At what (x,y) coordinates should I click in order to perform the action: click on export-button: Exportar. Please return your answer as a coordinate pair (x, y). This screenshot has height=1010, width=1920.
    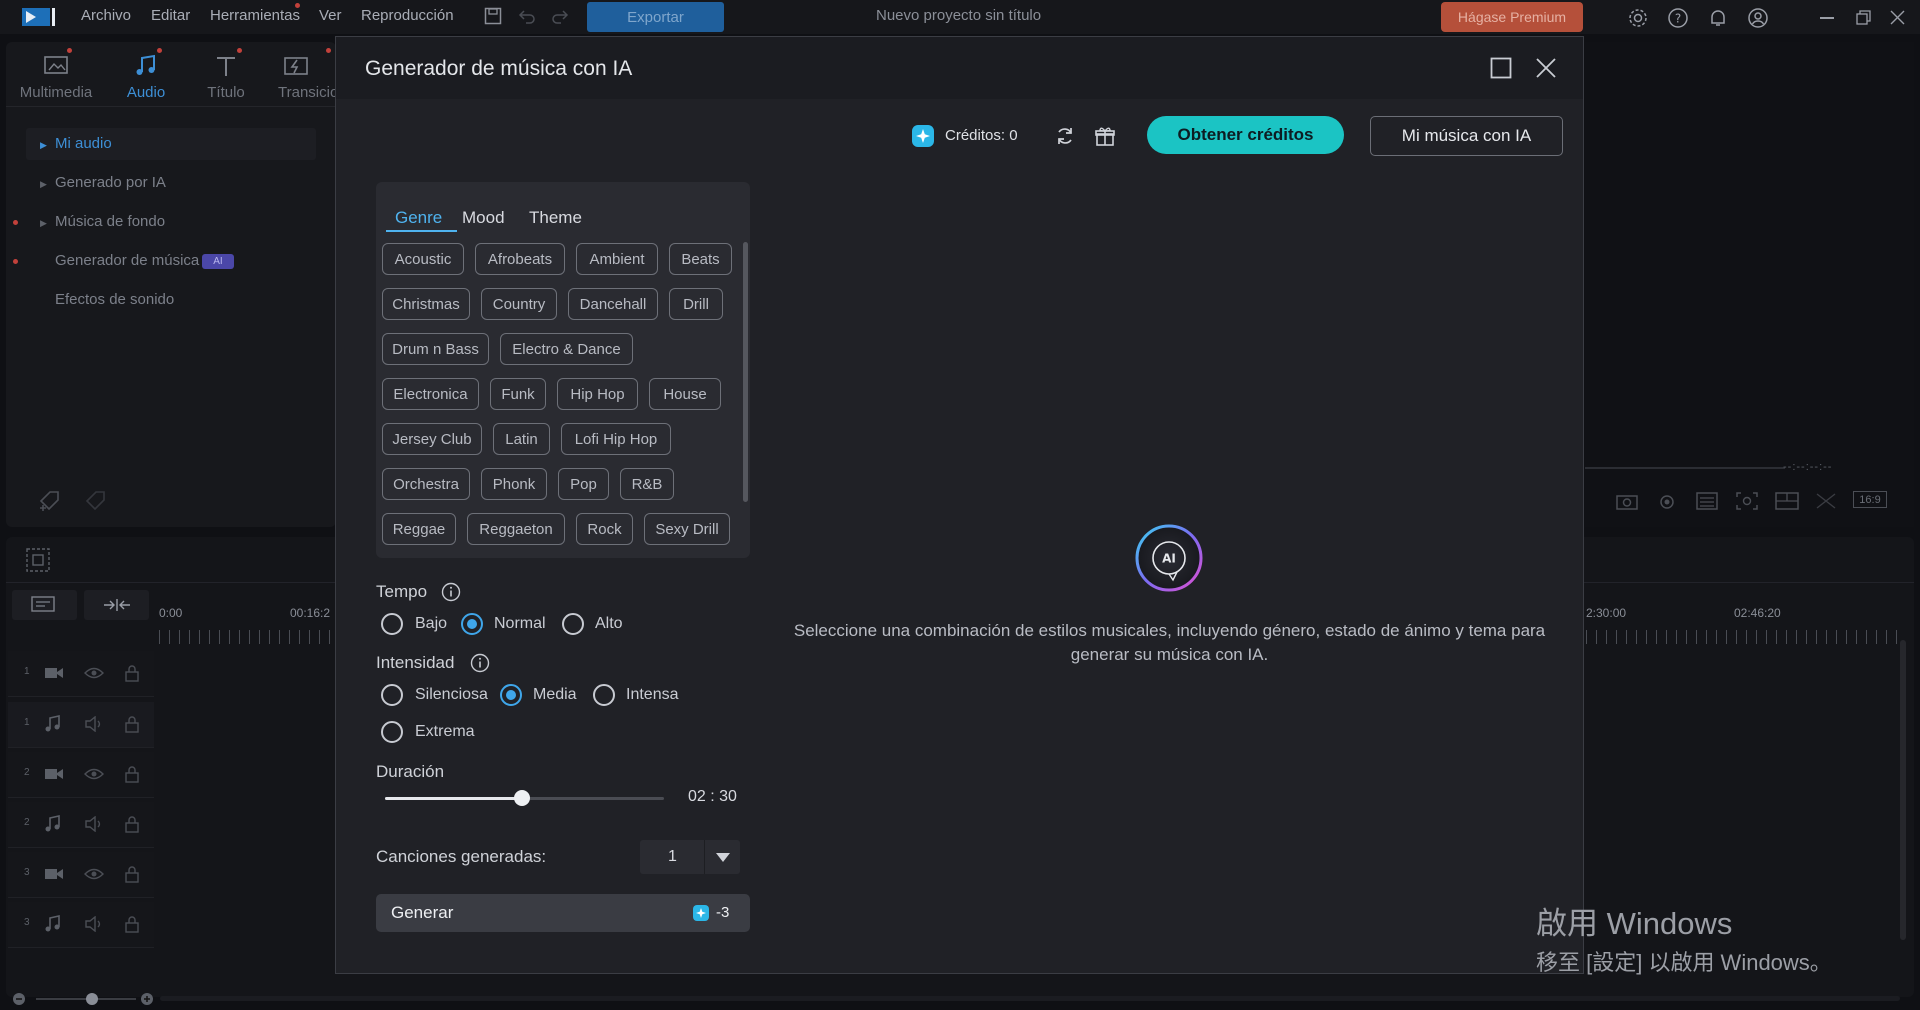
    Looking at the image, I should click on (655, 17).